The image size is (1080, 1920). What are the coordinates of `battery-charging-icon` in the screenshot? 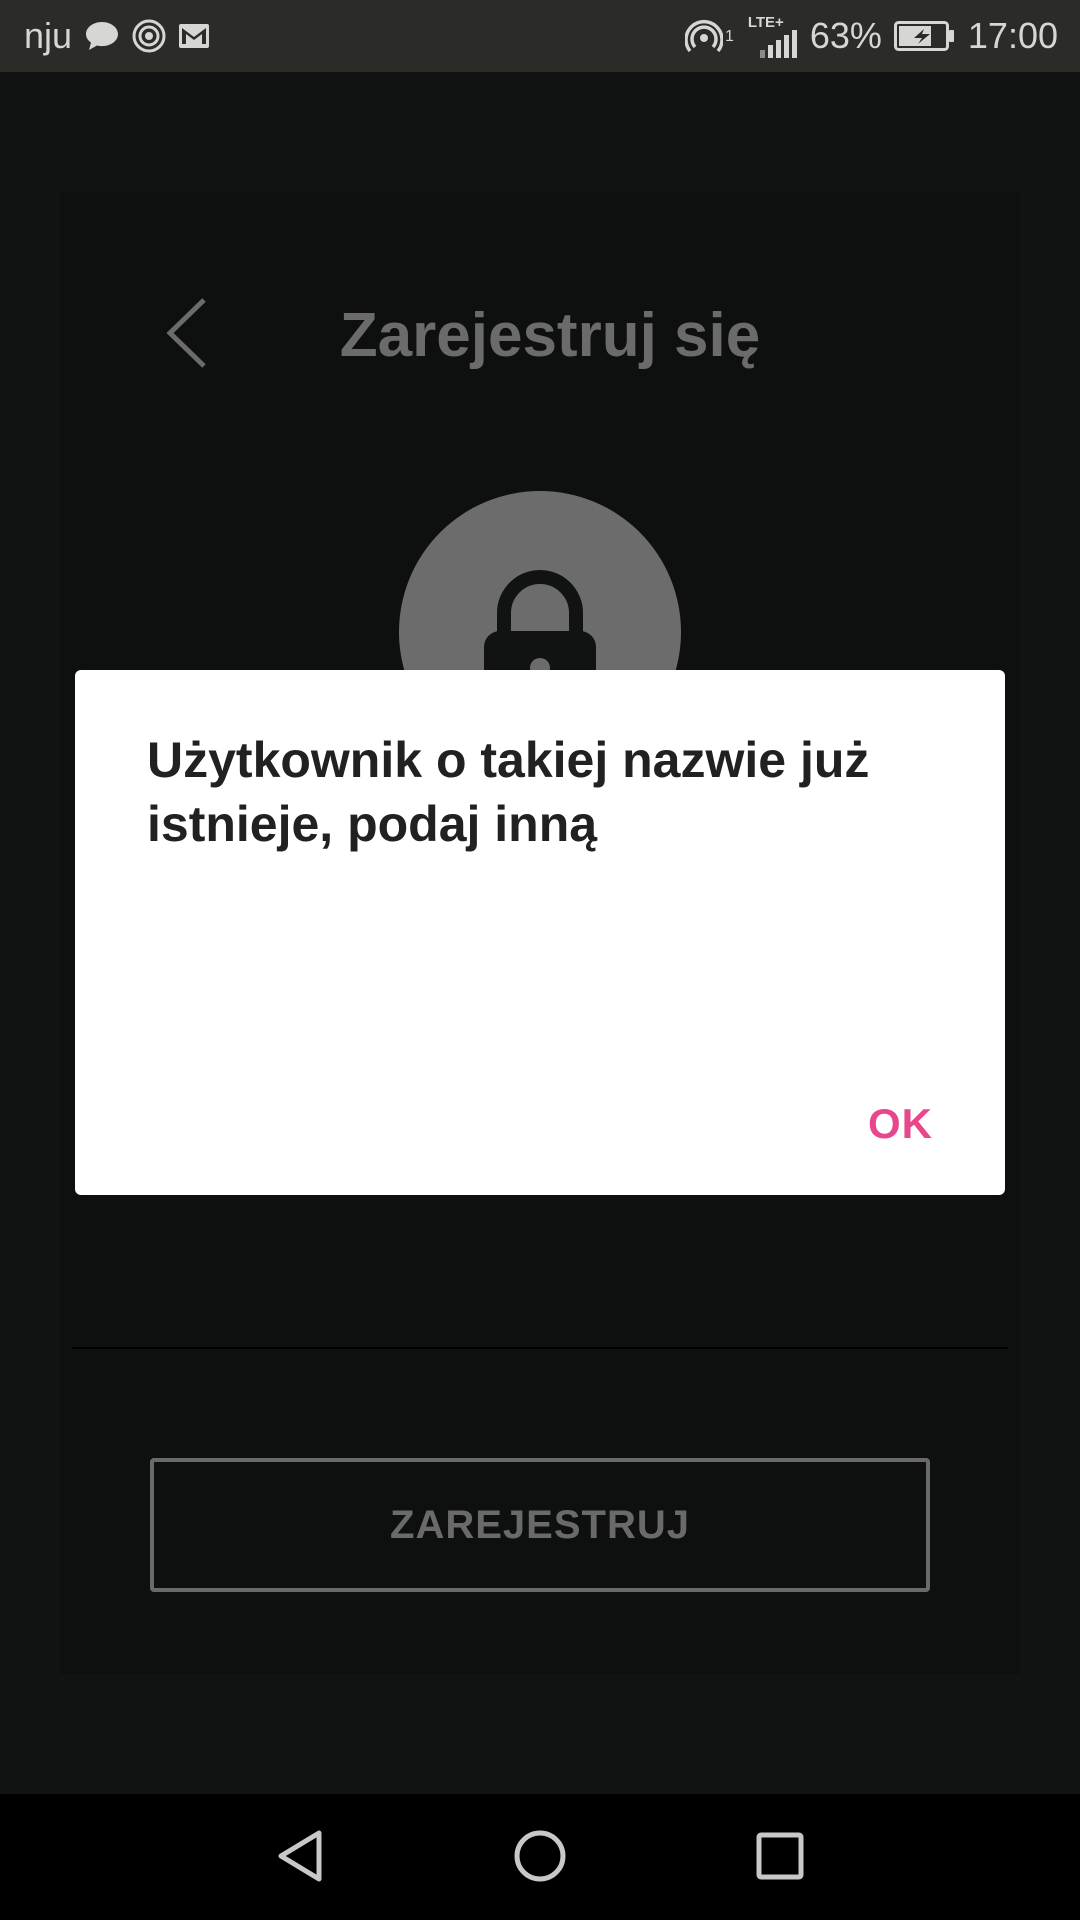 It's located at (924, 36).